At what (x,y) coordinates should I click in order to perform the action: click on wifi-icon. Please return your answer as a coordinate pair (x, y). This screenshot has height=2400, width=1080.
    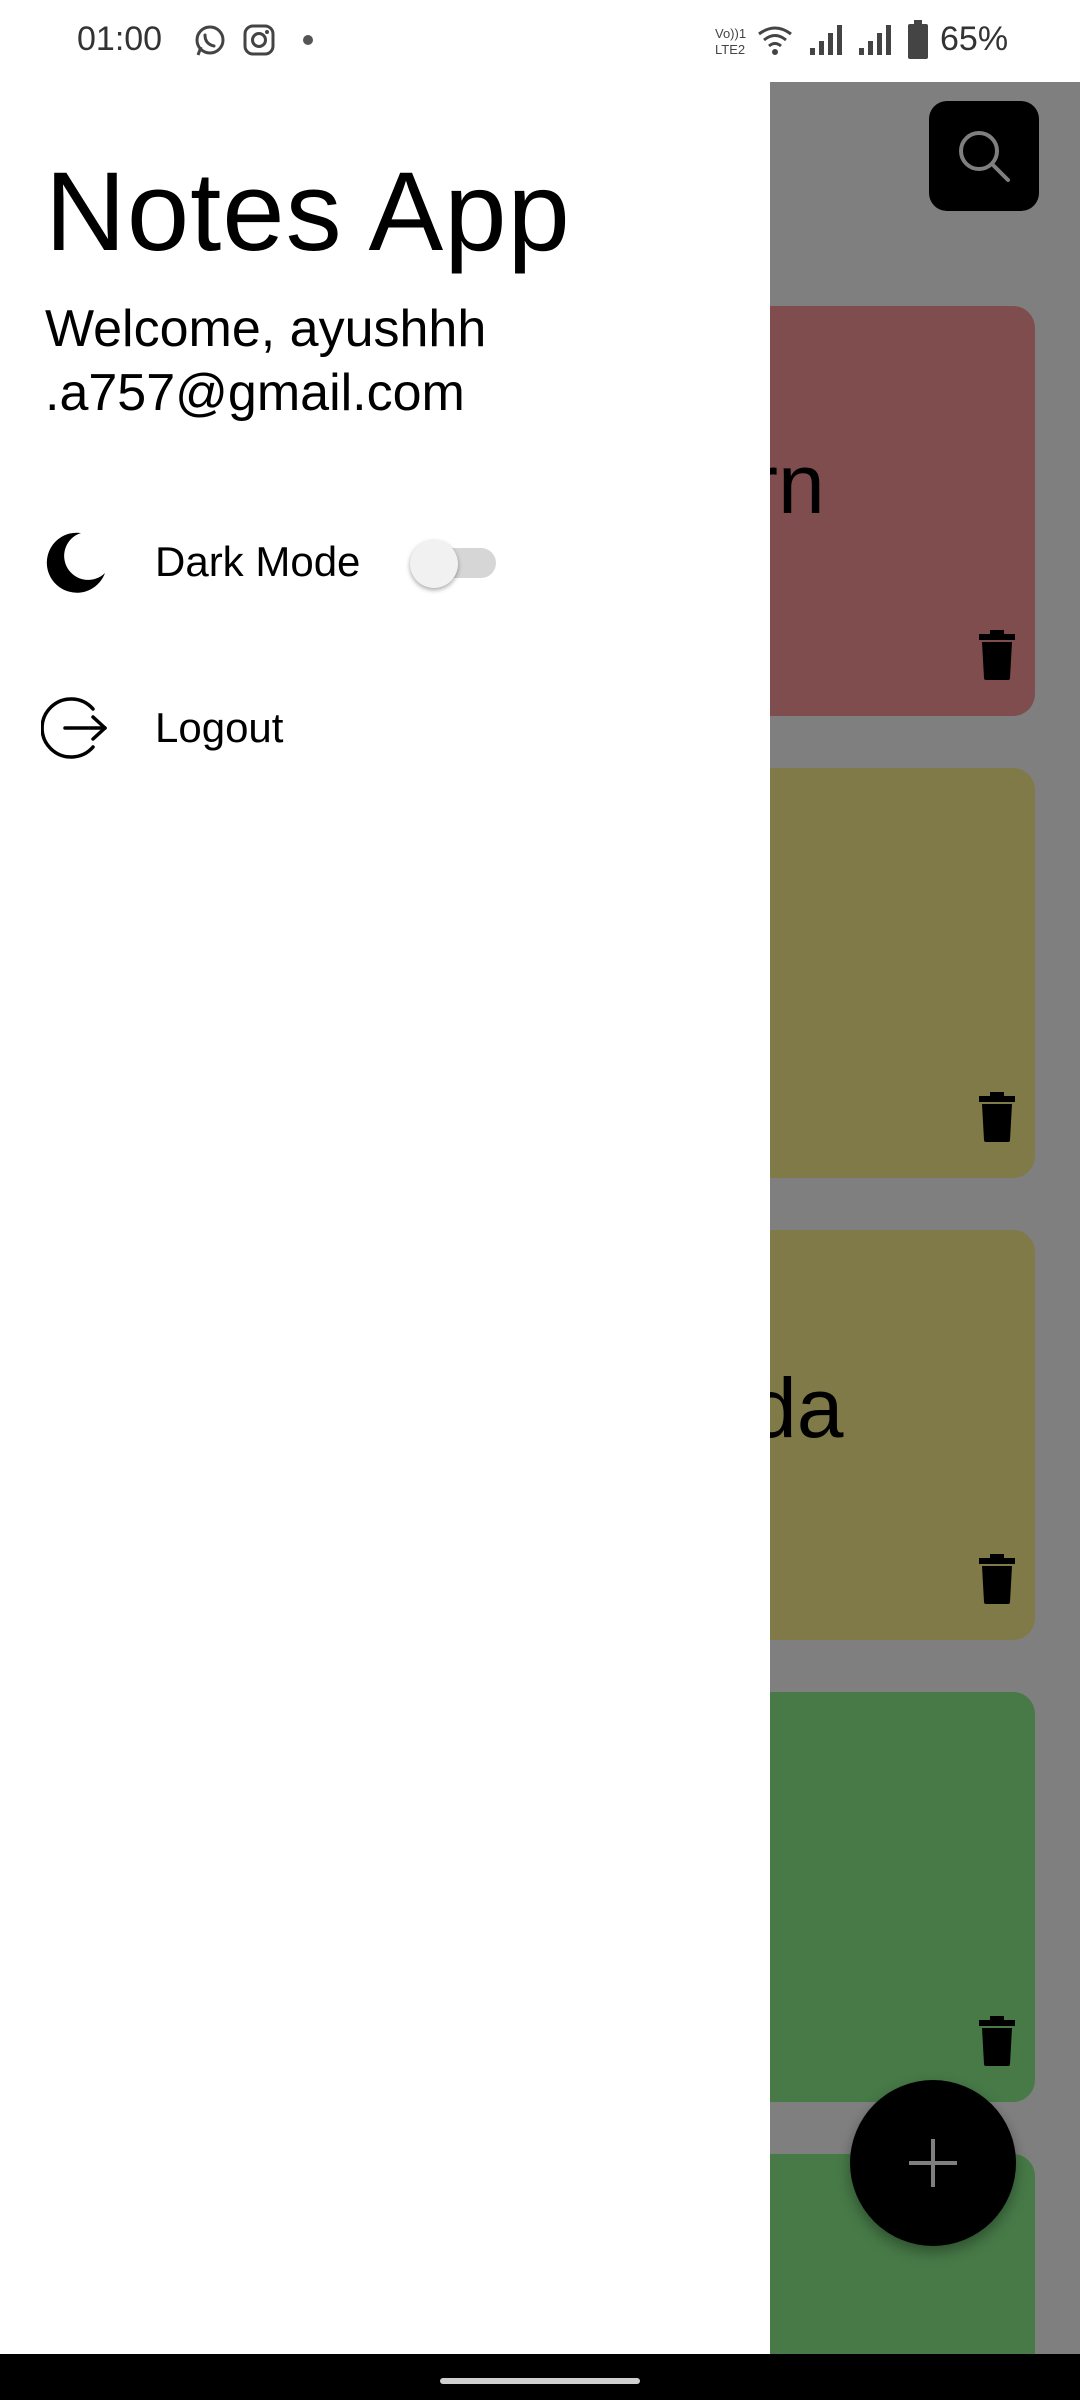
    Looking at the image, I should click on (775, 40).